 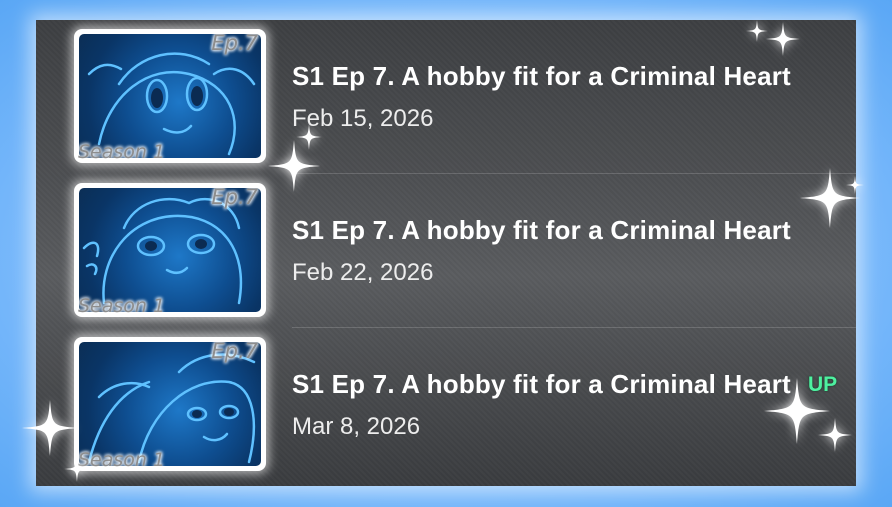 I want to click on episode-date: Feb 15, 2026, so click(x=363, y=118).